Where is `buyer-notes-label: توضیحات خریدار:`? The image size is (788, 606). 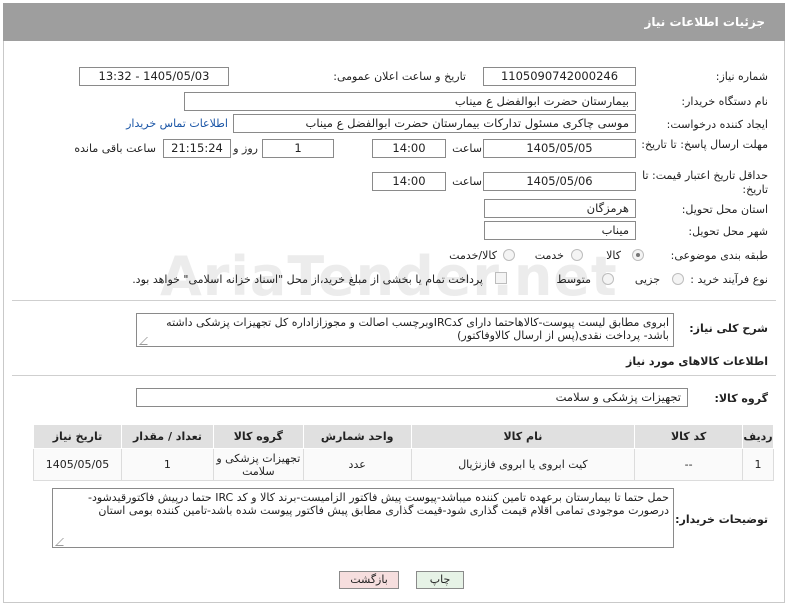
buyer-notes-label: توضیحات خریدار: is located at coordinates (721, 519).